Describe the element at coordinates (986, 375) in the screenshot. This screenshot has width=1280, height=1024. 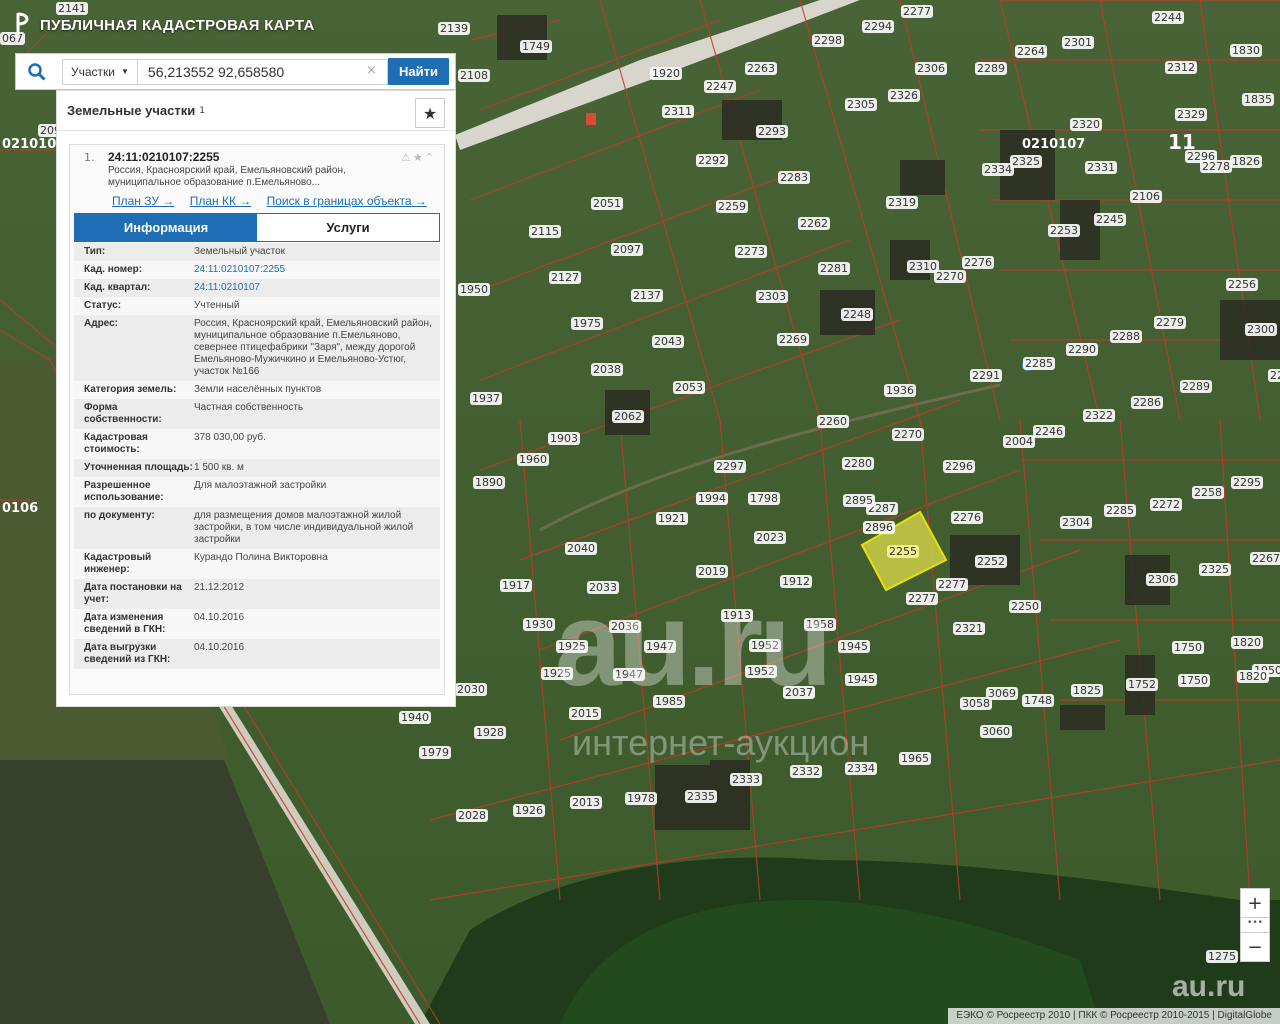
I see `plot-label: 2291` at that location.